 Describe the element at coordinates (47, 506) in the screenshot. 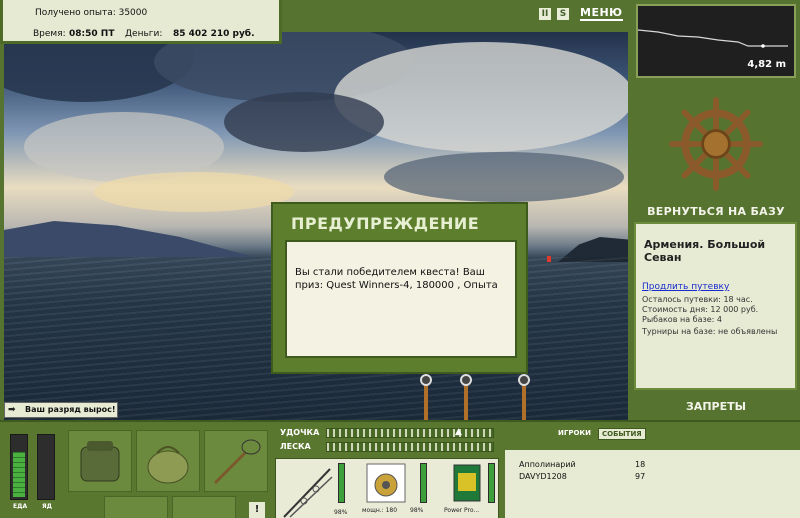

I see `poison-label: ЯД` at that location.